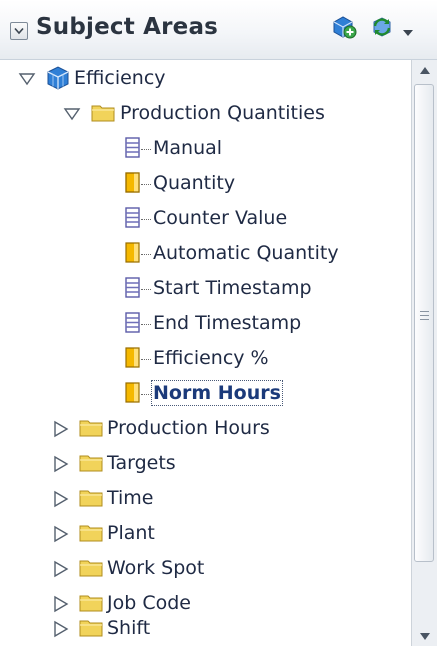  I want to click on tree-folder-work-spot: Work Spot, so click(205, 569).